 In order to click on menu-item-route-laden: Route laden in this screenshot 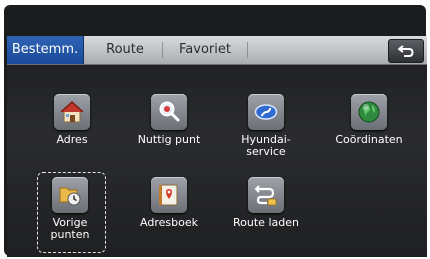, I will do `click(266, 207)`.